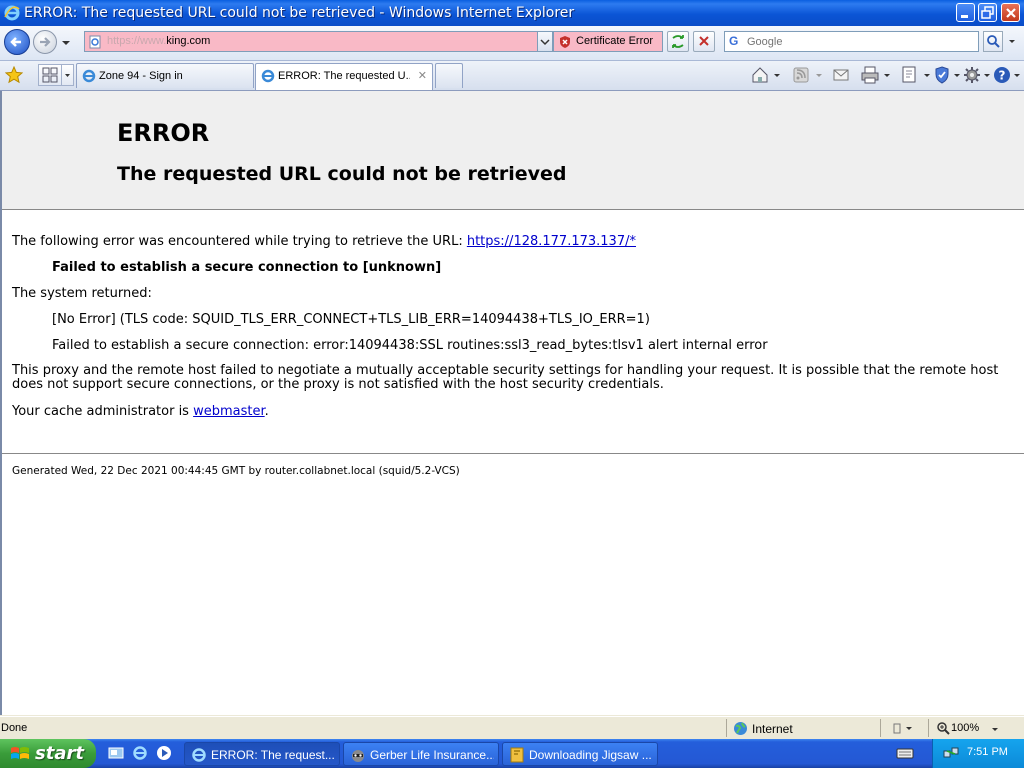 This screenshot has height=768, width=1024. What do you see at coordinates (1012, 41) in the screenshot?
I see `search-options-dropdown` at bounding box center [1012, 41].